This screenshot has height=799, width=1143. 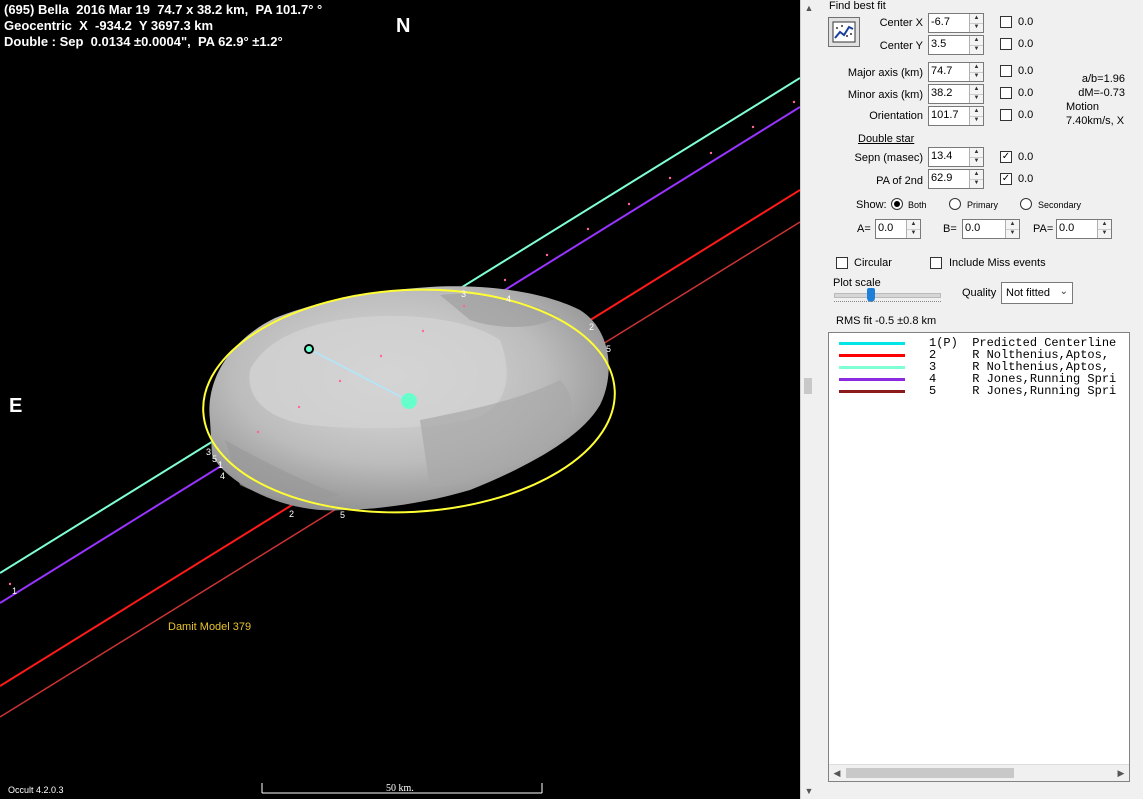 I want to click on sepn-spinner: 13.4 ▲ ▼, so click(x=956, y=157).